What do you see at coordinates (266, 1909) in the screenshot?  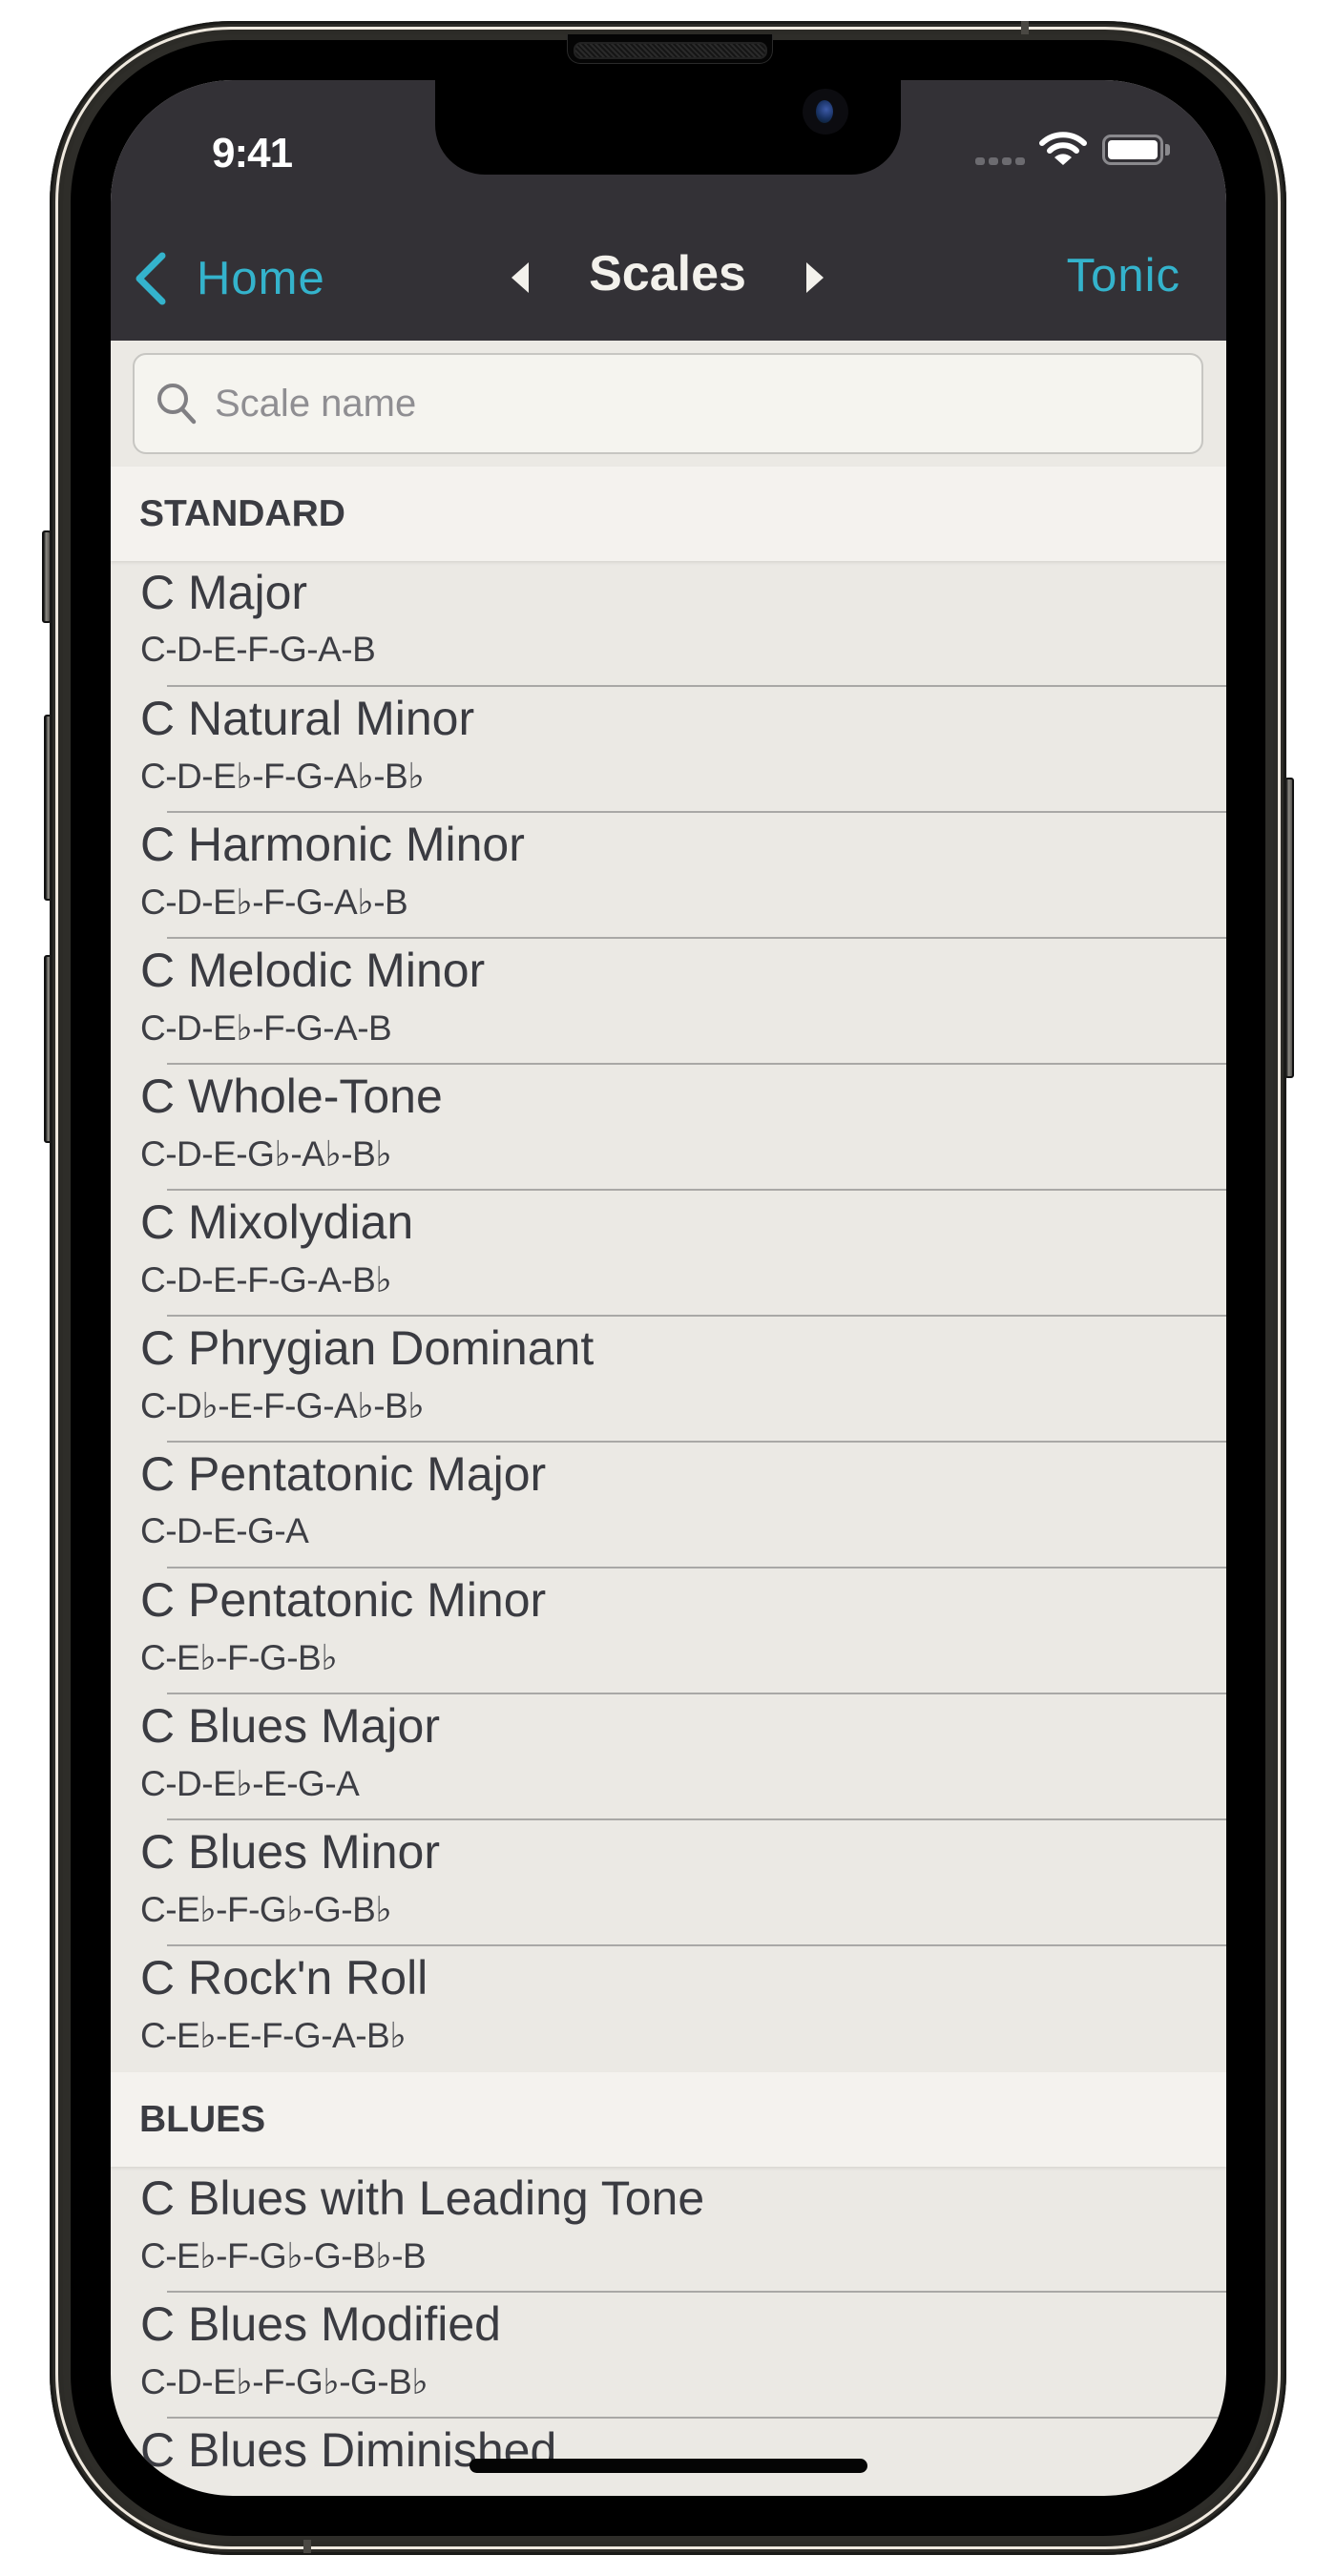 I see `scale-notes: C-E♭-F-G♭-G-B♭` at bounding box center [266, 1909].